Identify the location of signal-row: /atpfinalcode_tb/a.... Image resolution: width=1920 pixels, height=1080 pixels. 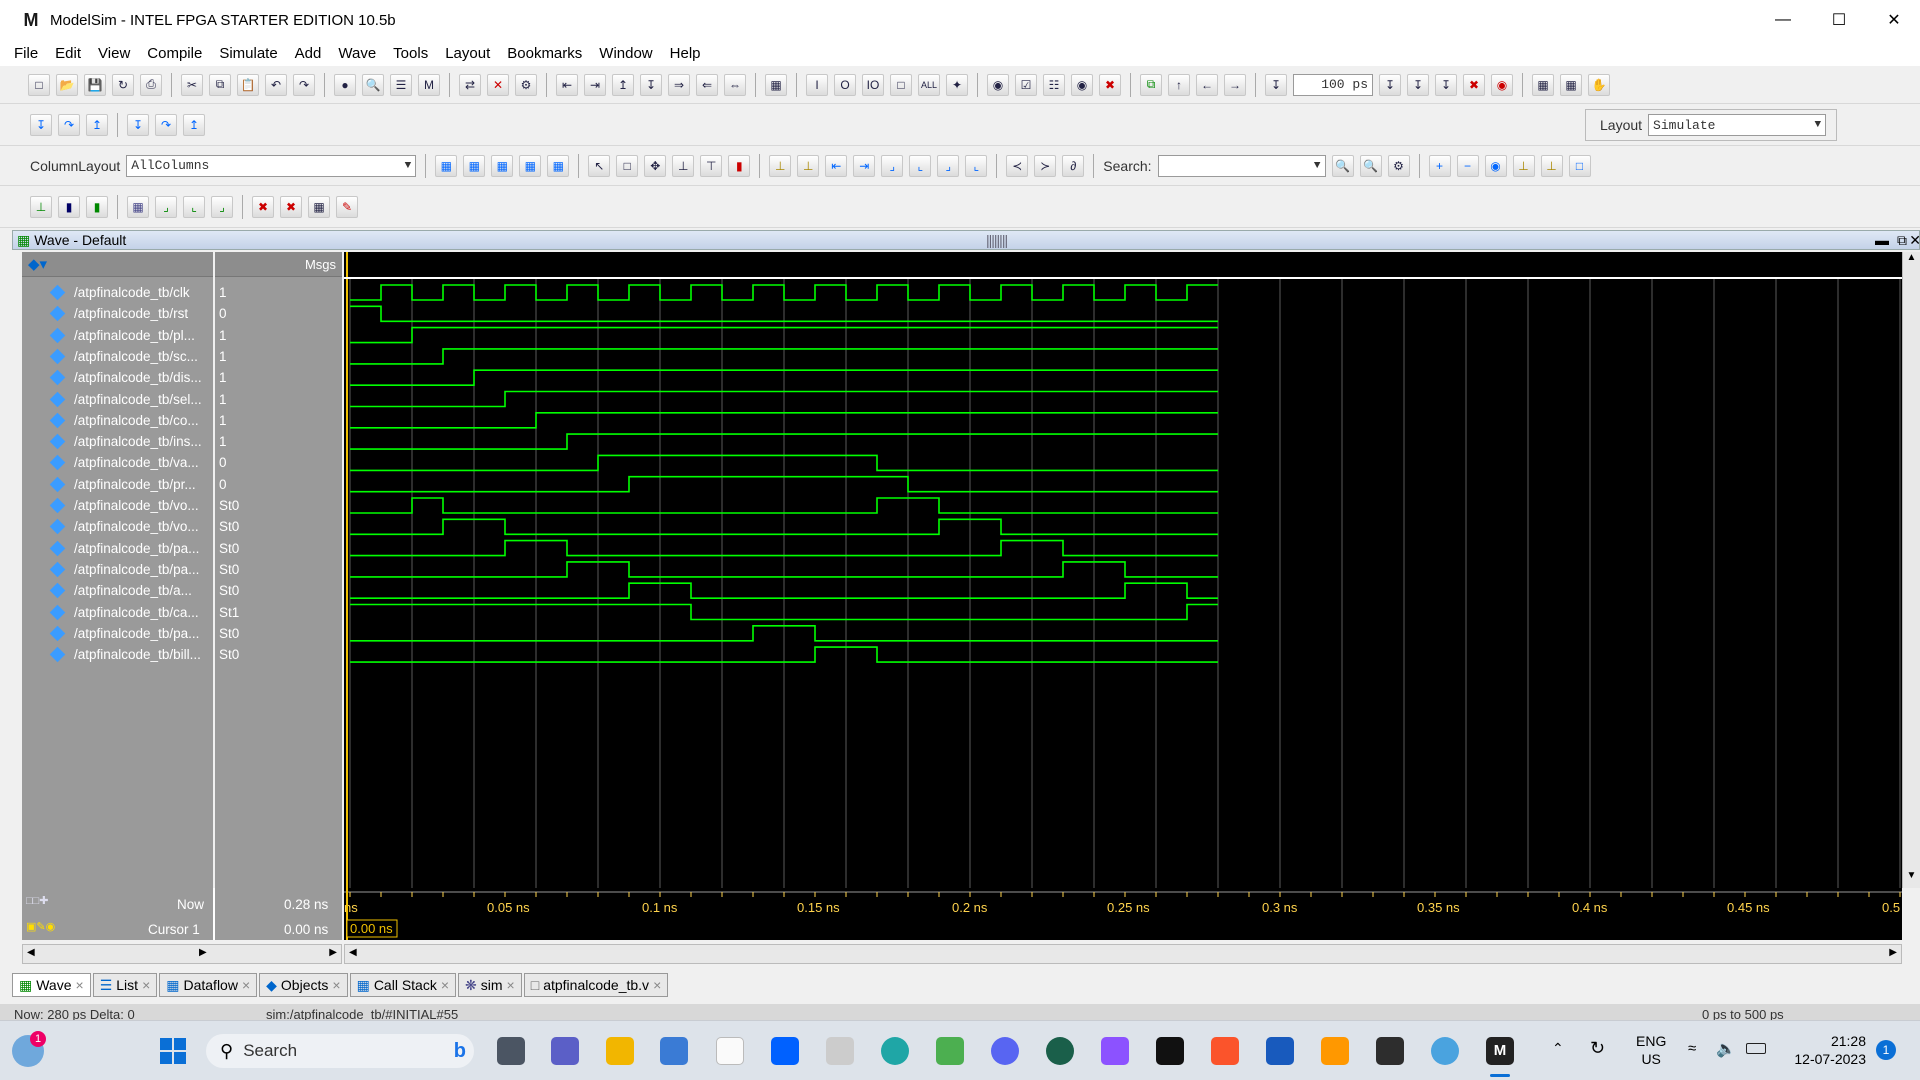
(117, 590).